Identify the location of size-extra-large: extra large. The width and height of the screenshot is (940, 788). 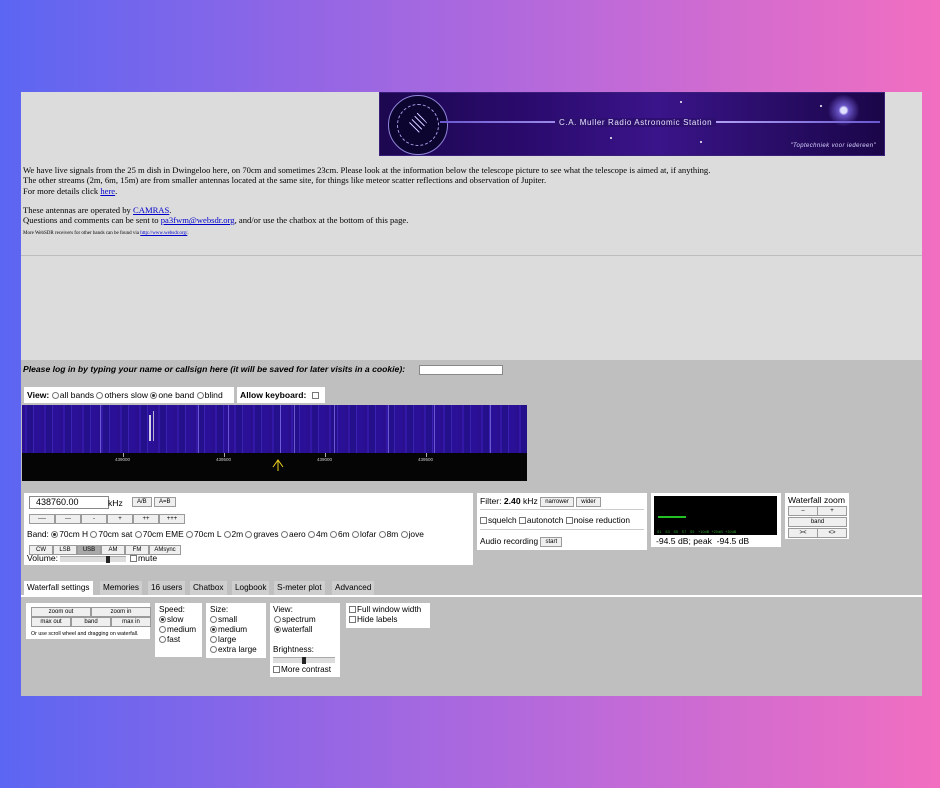
(233, 650).